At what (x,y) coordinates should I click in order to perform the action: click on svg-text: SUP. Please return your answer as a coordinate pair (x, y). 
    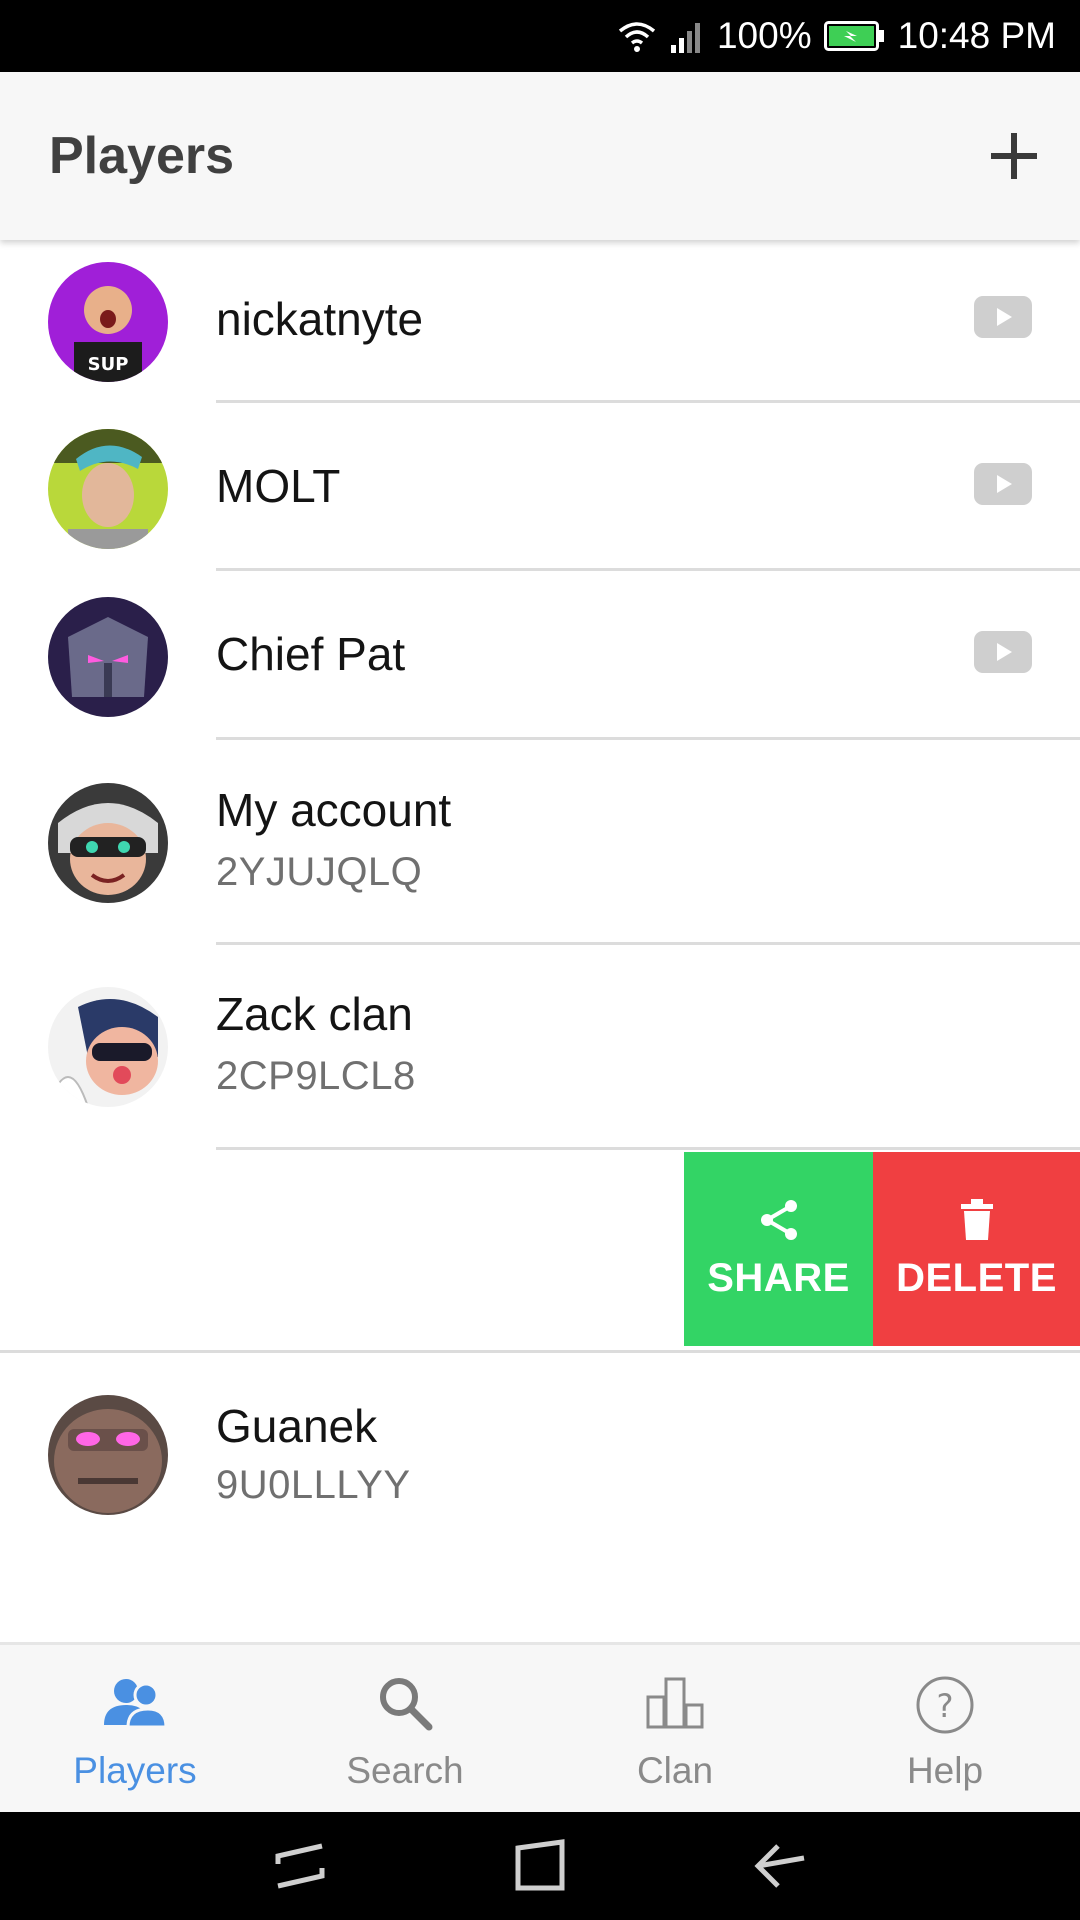
    Looking at the image, I should click on (108, 364).